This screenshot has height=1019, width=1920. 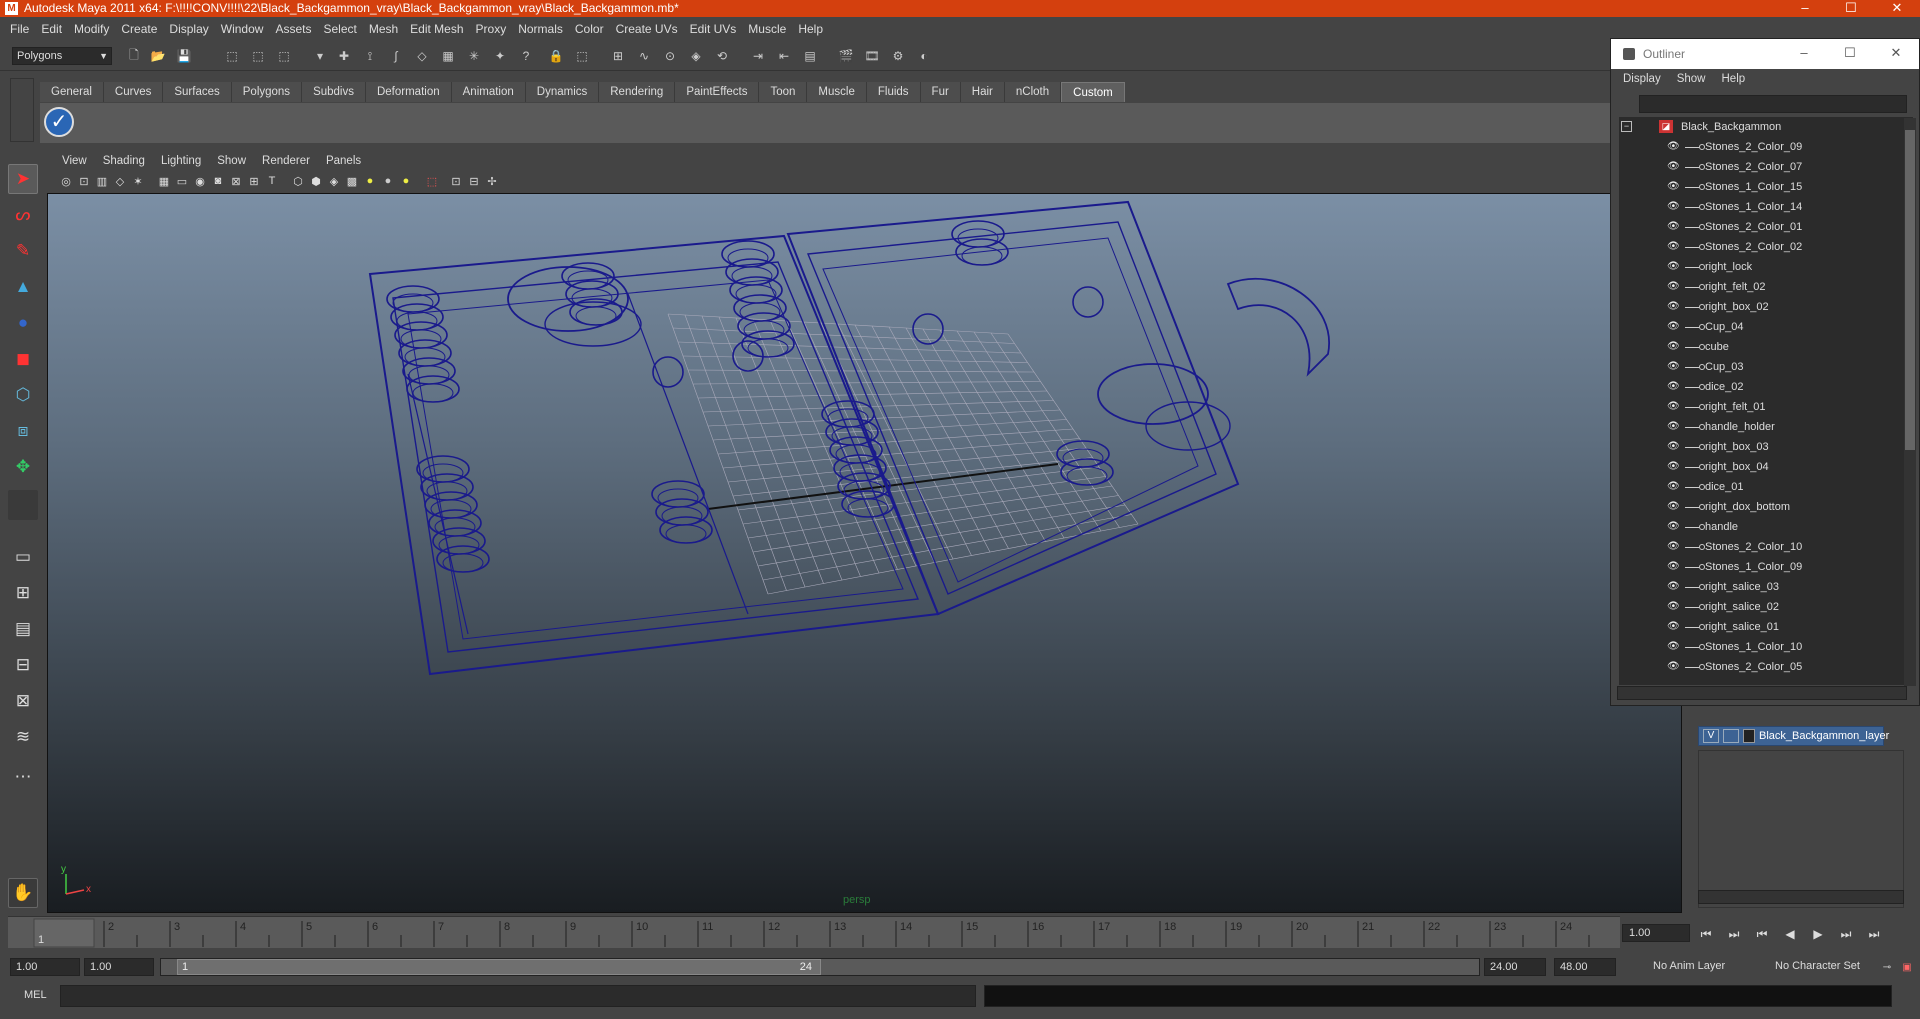 I want to click on outliner-item: 👁 right_box_03, so click(x=1761, y=447).